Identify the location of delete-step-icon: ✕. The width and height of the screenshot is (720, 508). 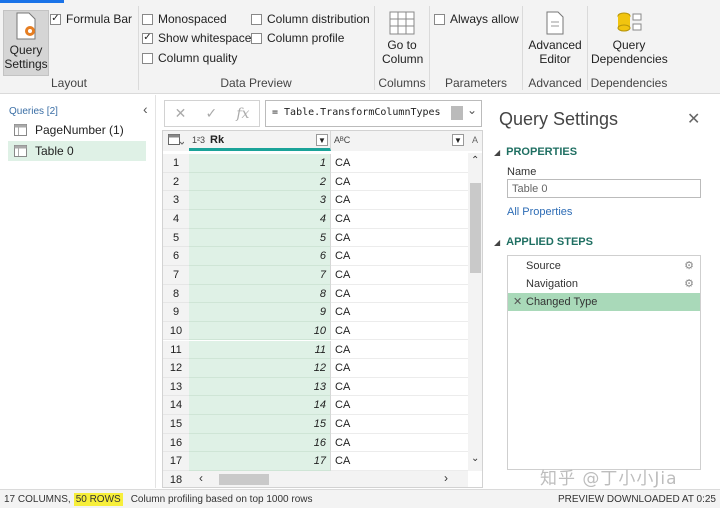
(517, 302).